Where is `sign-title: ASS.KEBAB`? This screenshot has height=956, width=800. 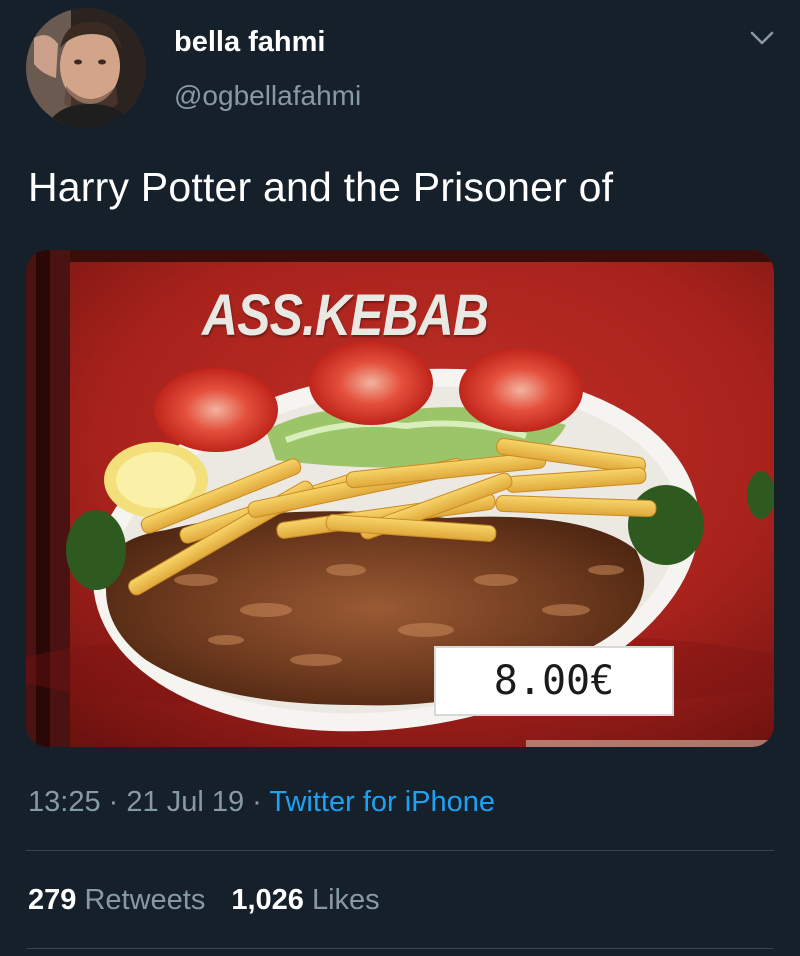 sign-title: ASS.KEBAB is located at coordinates (345, 315).